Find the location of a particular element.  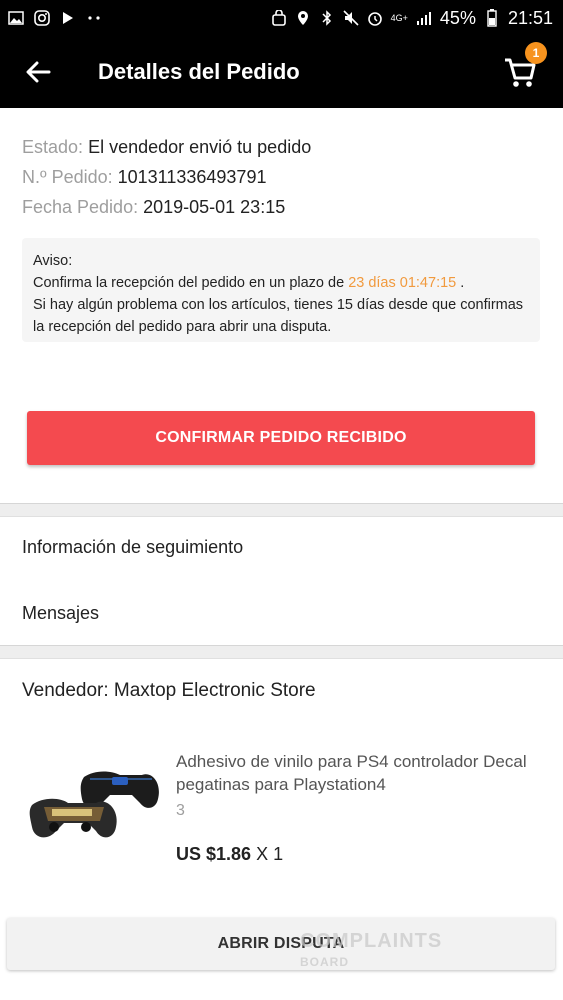

order-date-value: 2019-05-01 23:15 is located at coordinates (214, 207).